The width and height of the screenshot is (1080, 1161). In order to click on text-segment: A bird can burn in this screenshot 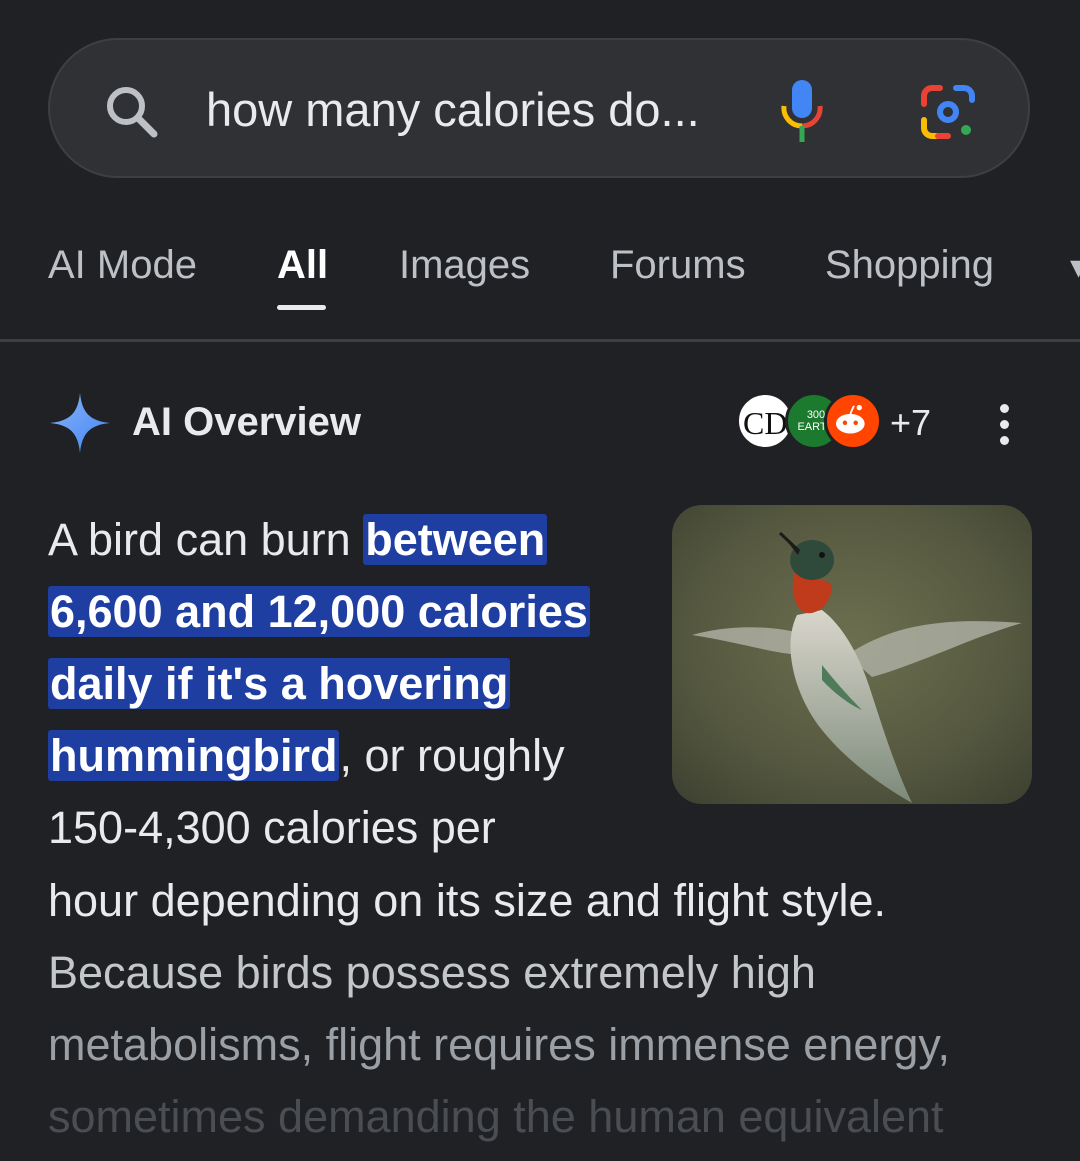, I will do `click(206, 539)`.